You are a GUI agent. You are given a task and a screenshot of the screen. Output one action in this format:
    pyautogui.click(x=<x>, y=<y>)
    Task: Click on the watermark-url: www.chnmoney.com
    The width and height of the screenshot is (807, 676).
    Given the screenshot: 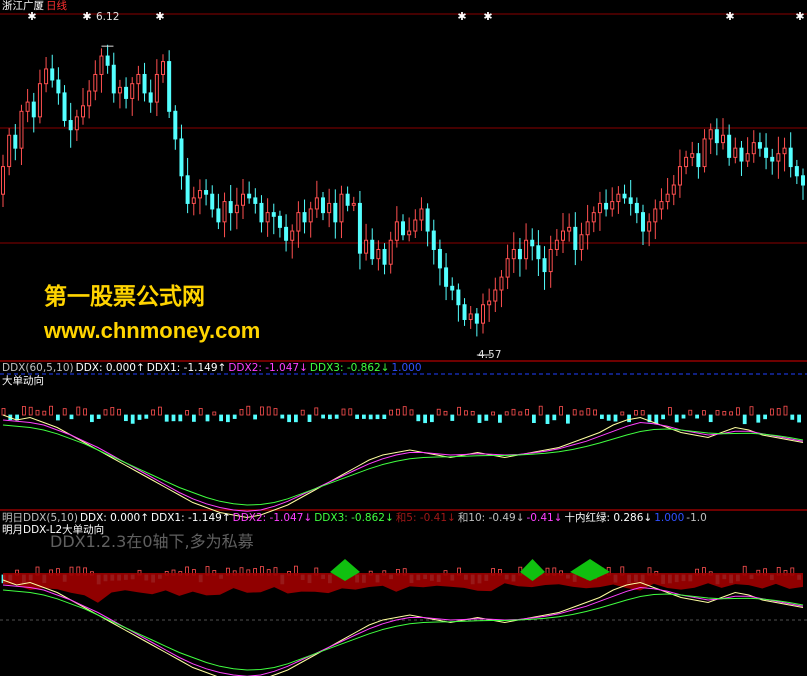 What is the action you would take?
    pyautogui.click(x=152, y=330)
    